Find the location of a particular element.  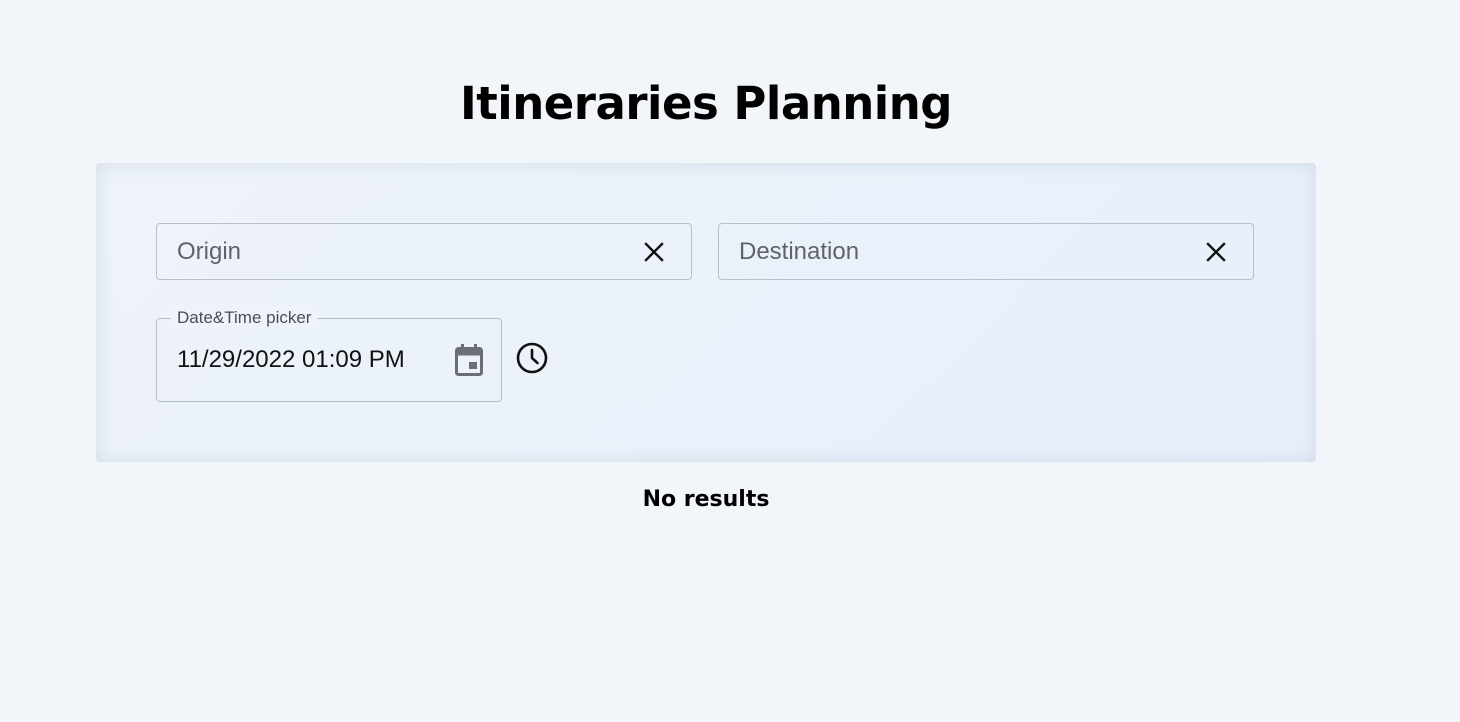

clear-origin-button is located at coordinates (654, 252).